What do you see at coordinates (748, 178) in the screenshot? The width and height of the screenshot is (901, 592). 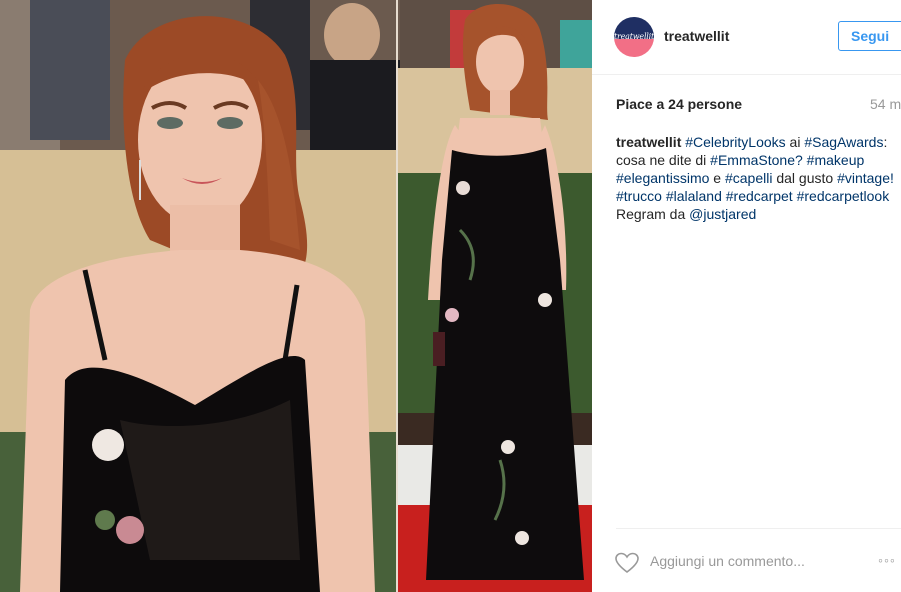 I see `caption-hashtag: #capelli` at bounding box center [748, 178].